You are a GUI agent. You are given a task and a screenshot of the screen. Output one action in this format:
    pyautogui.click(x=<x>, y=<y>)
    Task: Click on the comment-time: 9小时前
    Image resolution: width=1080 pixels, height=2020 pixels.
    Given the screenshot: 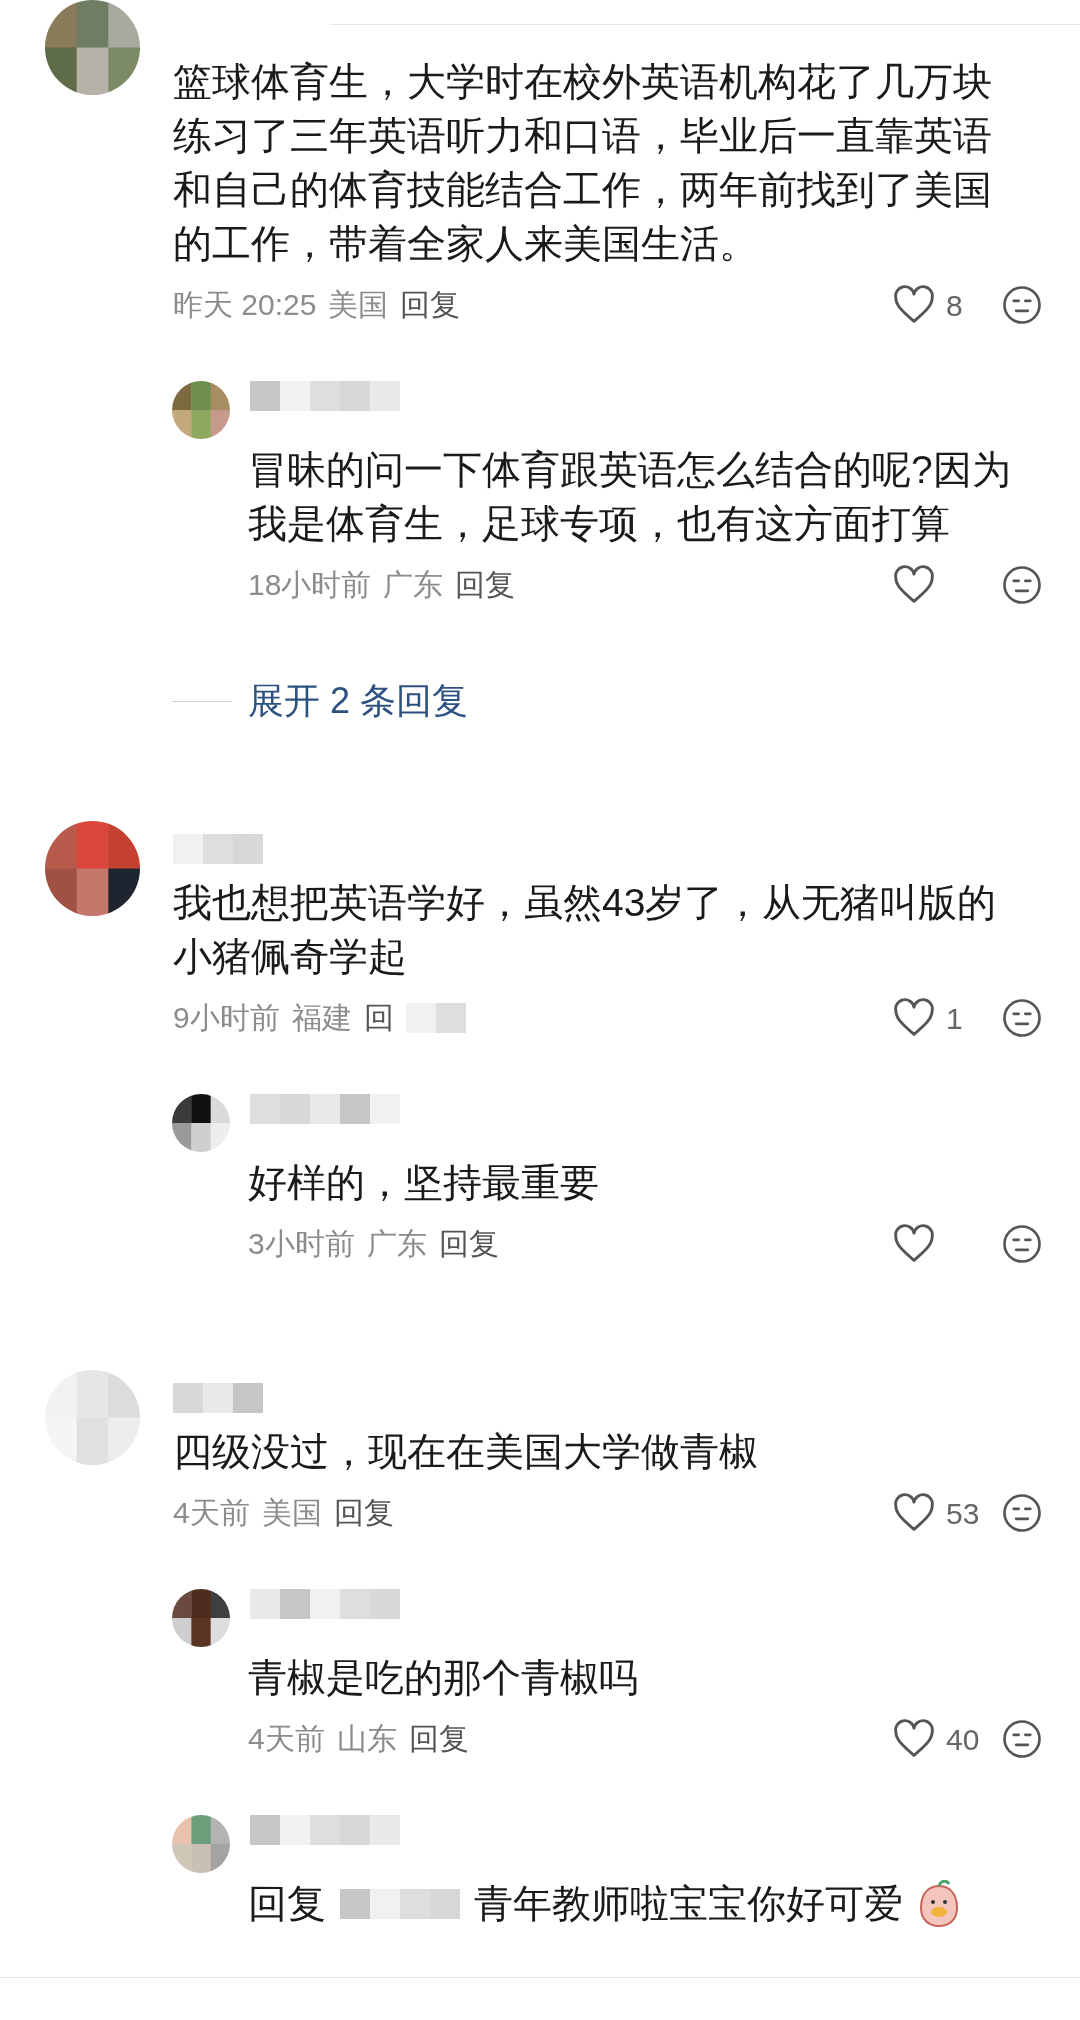 What is the action you would take?
    pyautogui.click(x=226, y=1018)
    